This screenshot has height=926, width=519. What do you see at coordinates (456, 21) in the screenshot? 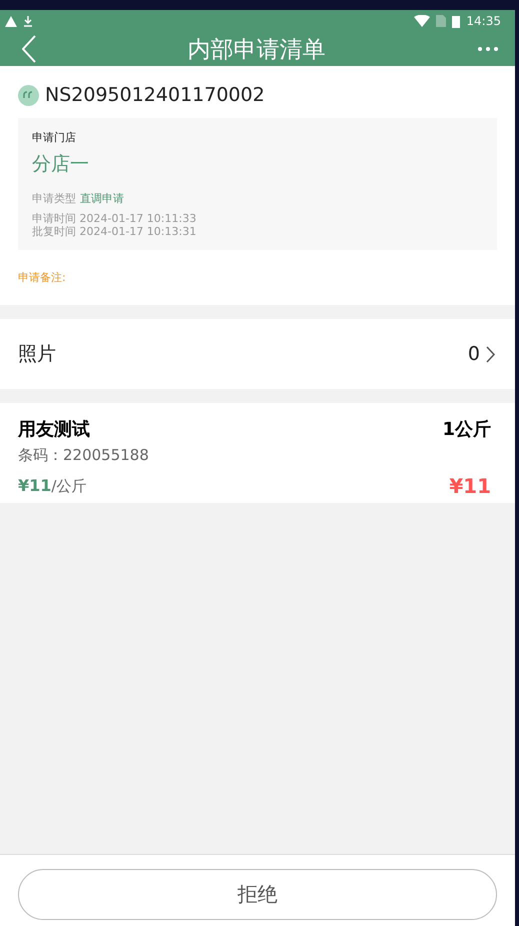
I see `battery-icon` at bounding box center [456, 21].